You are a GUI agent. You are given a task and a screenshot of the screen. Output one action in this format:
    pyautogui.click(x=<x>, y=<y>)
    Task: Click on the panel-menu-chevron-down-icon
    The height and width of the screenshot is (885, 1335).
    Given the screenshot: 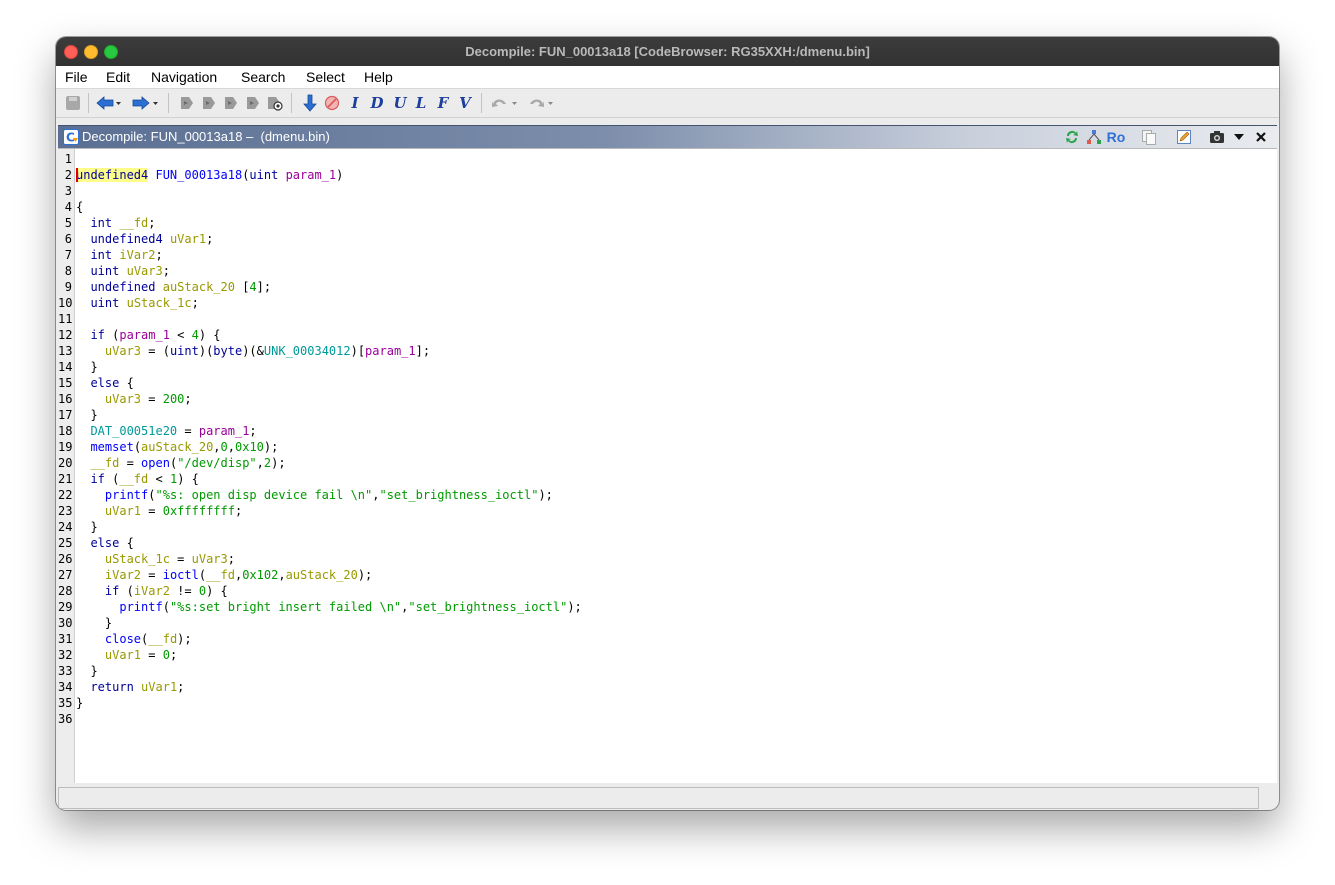 What is the action you would take?
    pyautogui.click(x=1239, y=137)
    